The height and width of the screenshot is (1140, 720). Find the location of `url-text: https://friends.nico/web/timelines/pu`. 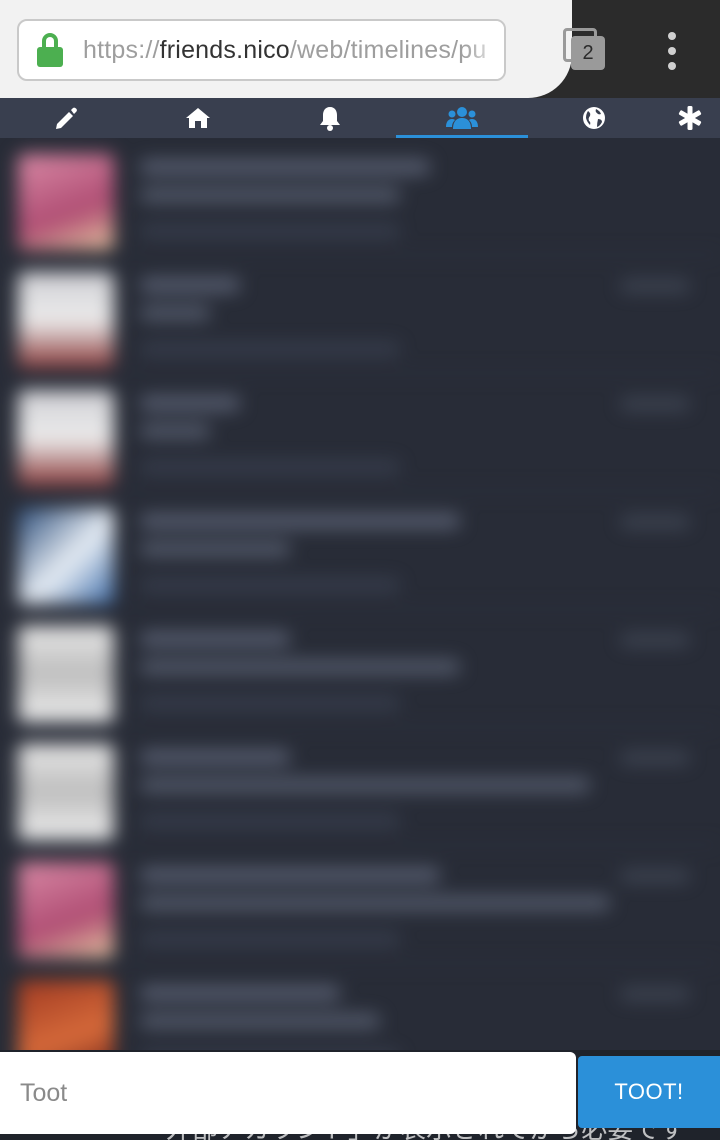

url-text: https://friends.nico/web/timelines/pu is located at coordinates (284, 50).